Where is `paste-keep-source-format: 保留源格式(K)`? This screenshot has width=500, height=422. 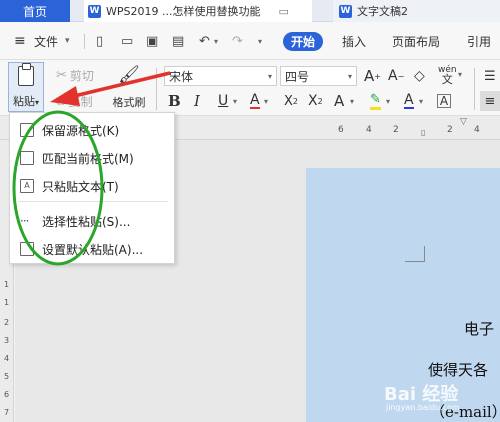 paste-keep-source-format: 保留源格式(K) is located at coordinates (92, 130).